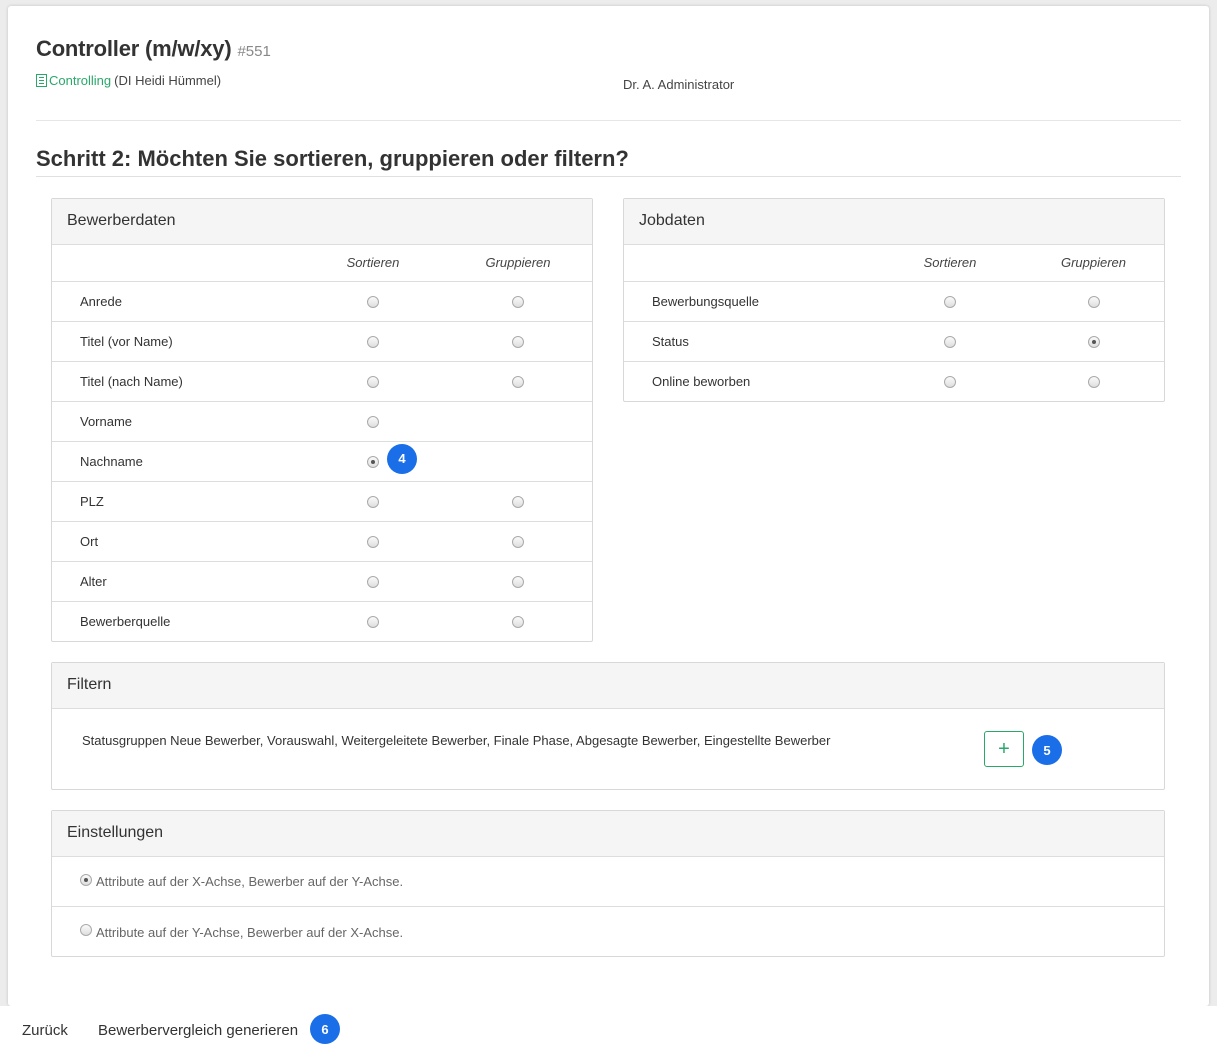 This screenshot has height=1051, width=1217. Describe the element at coordinates (894, 222) in the screenshot. I see `panel-title: Jobdaten` at that location.